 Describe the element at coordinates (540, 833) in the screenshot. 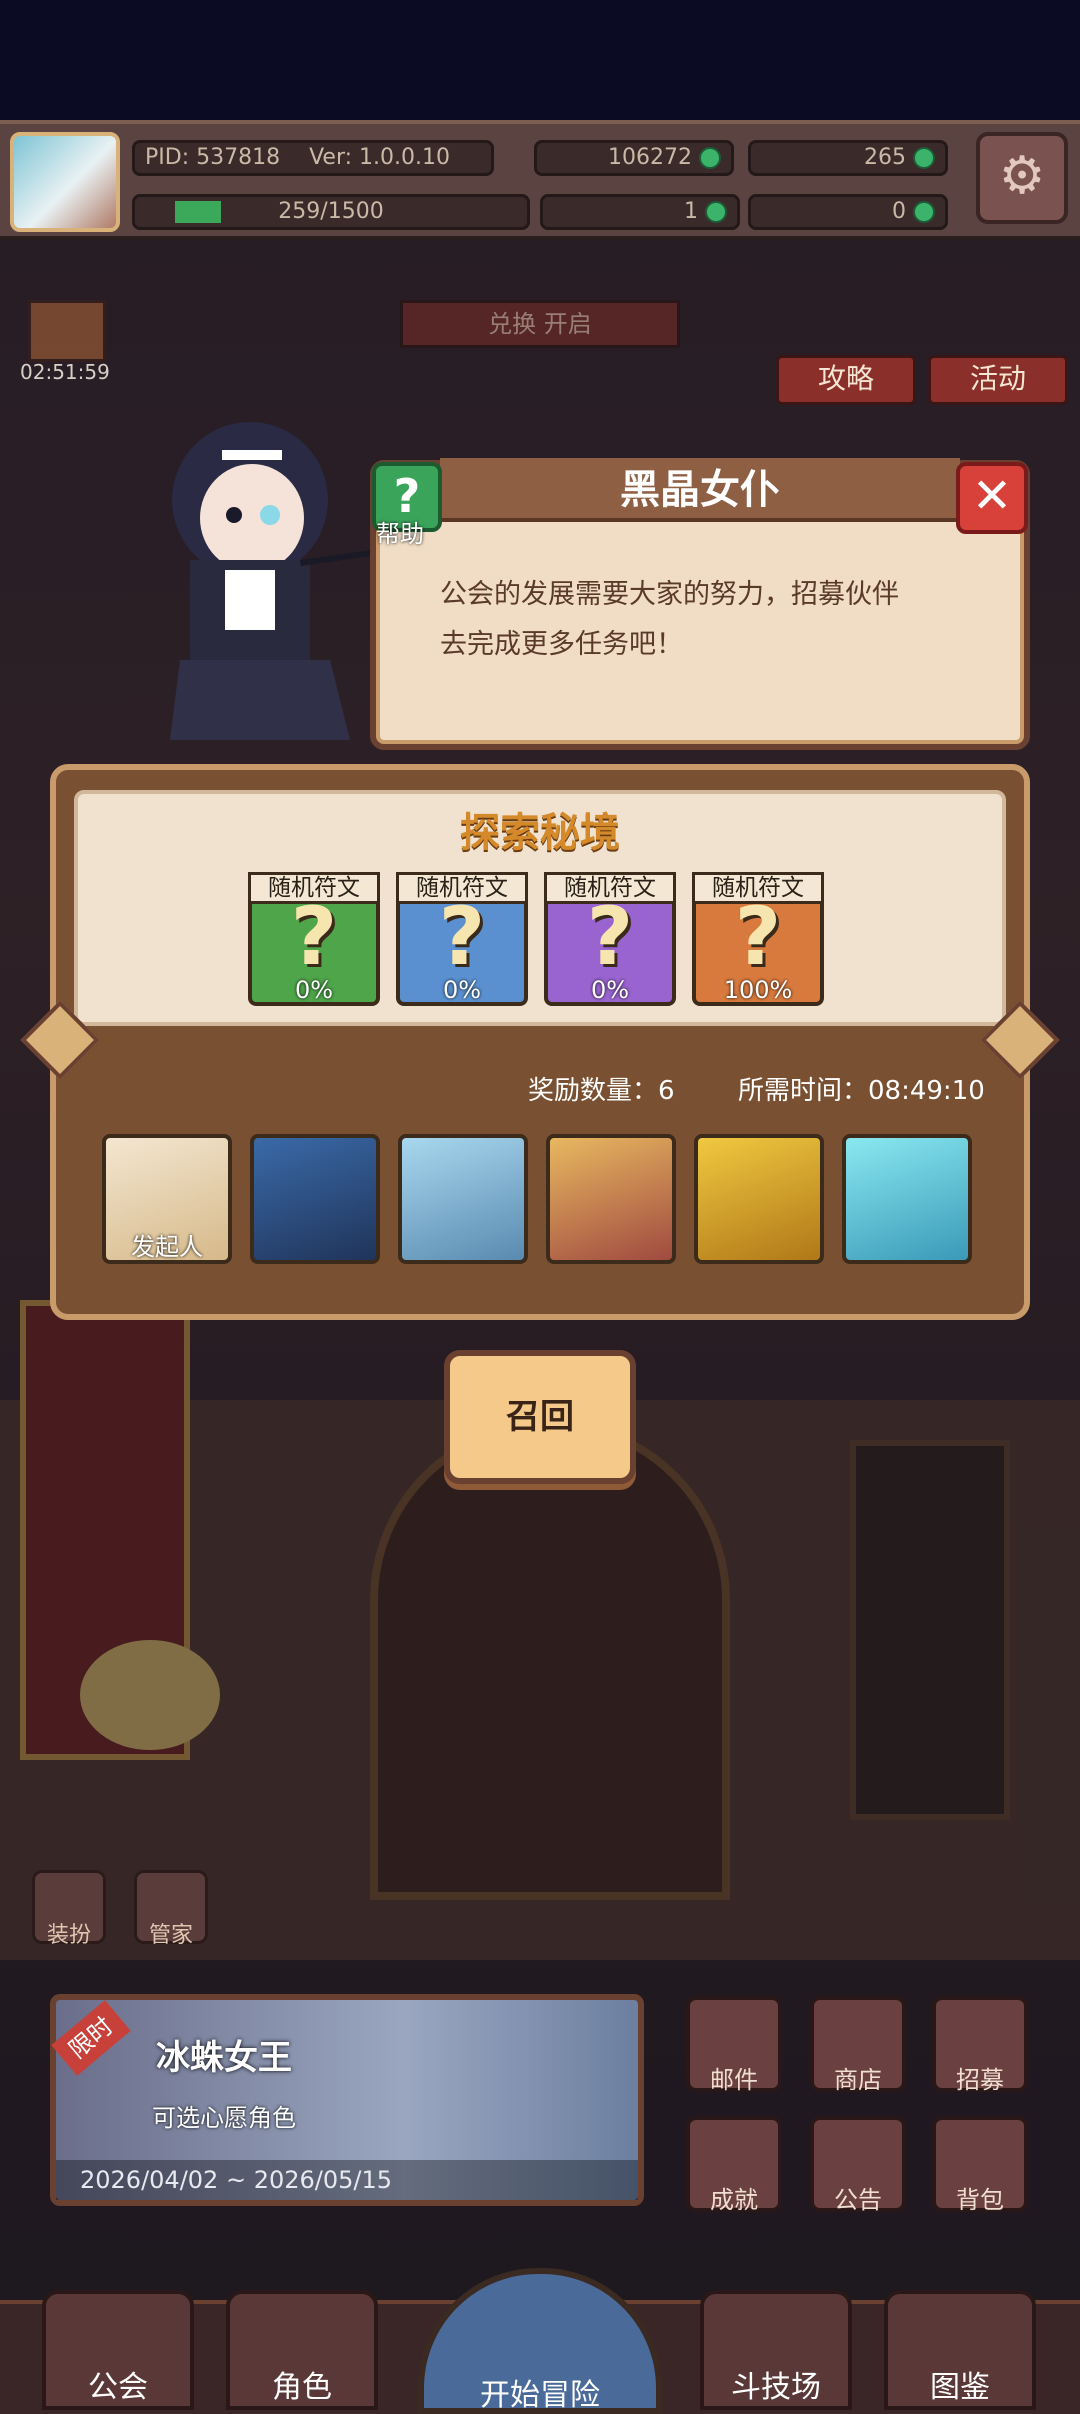

I see `expedition-title: 探索秘境` at that location.